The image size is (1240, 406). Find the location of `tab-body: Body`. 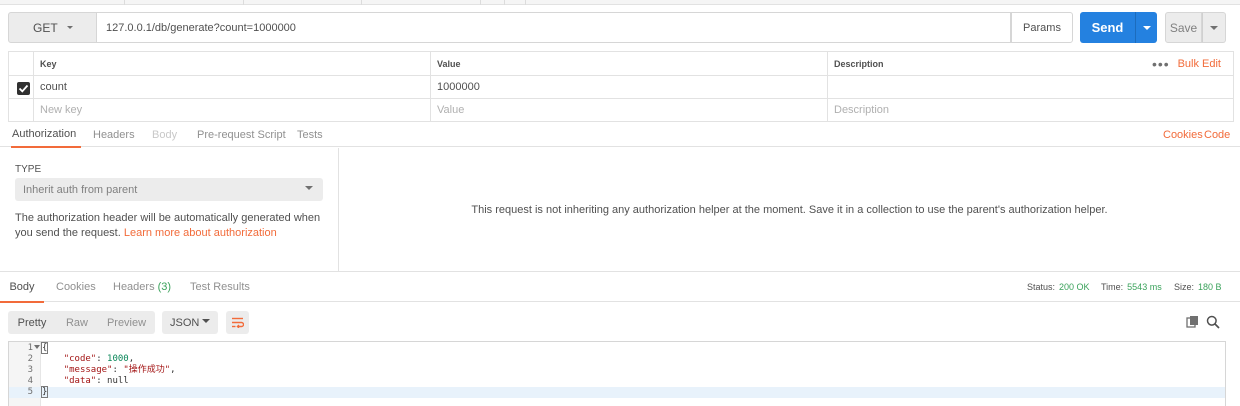

tab-body: Body is located at coordinates (164, 134).